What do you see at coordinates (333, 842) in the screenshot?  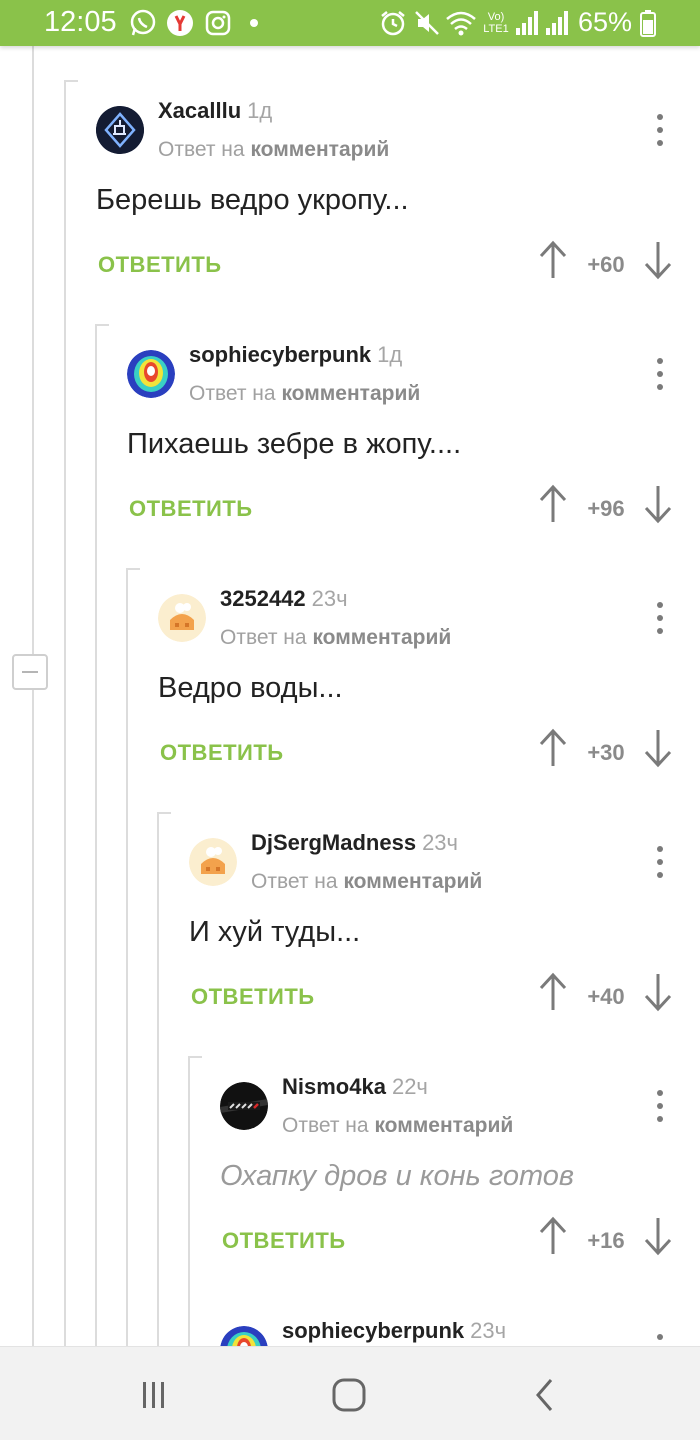 I see `author-name: DjSergMadness` at bounding box center [333, 842].